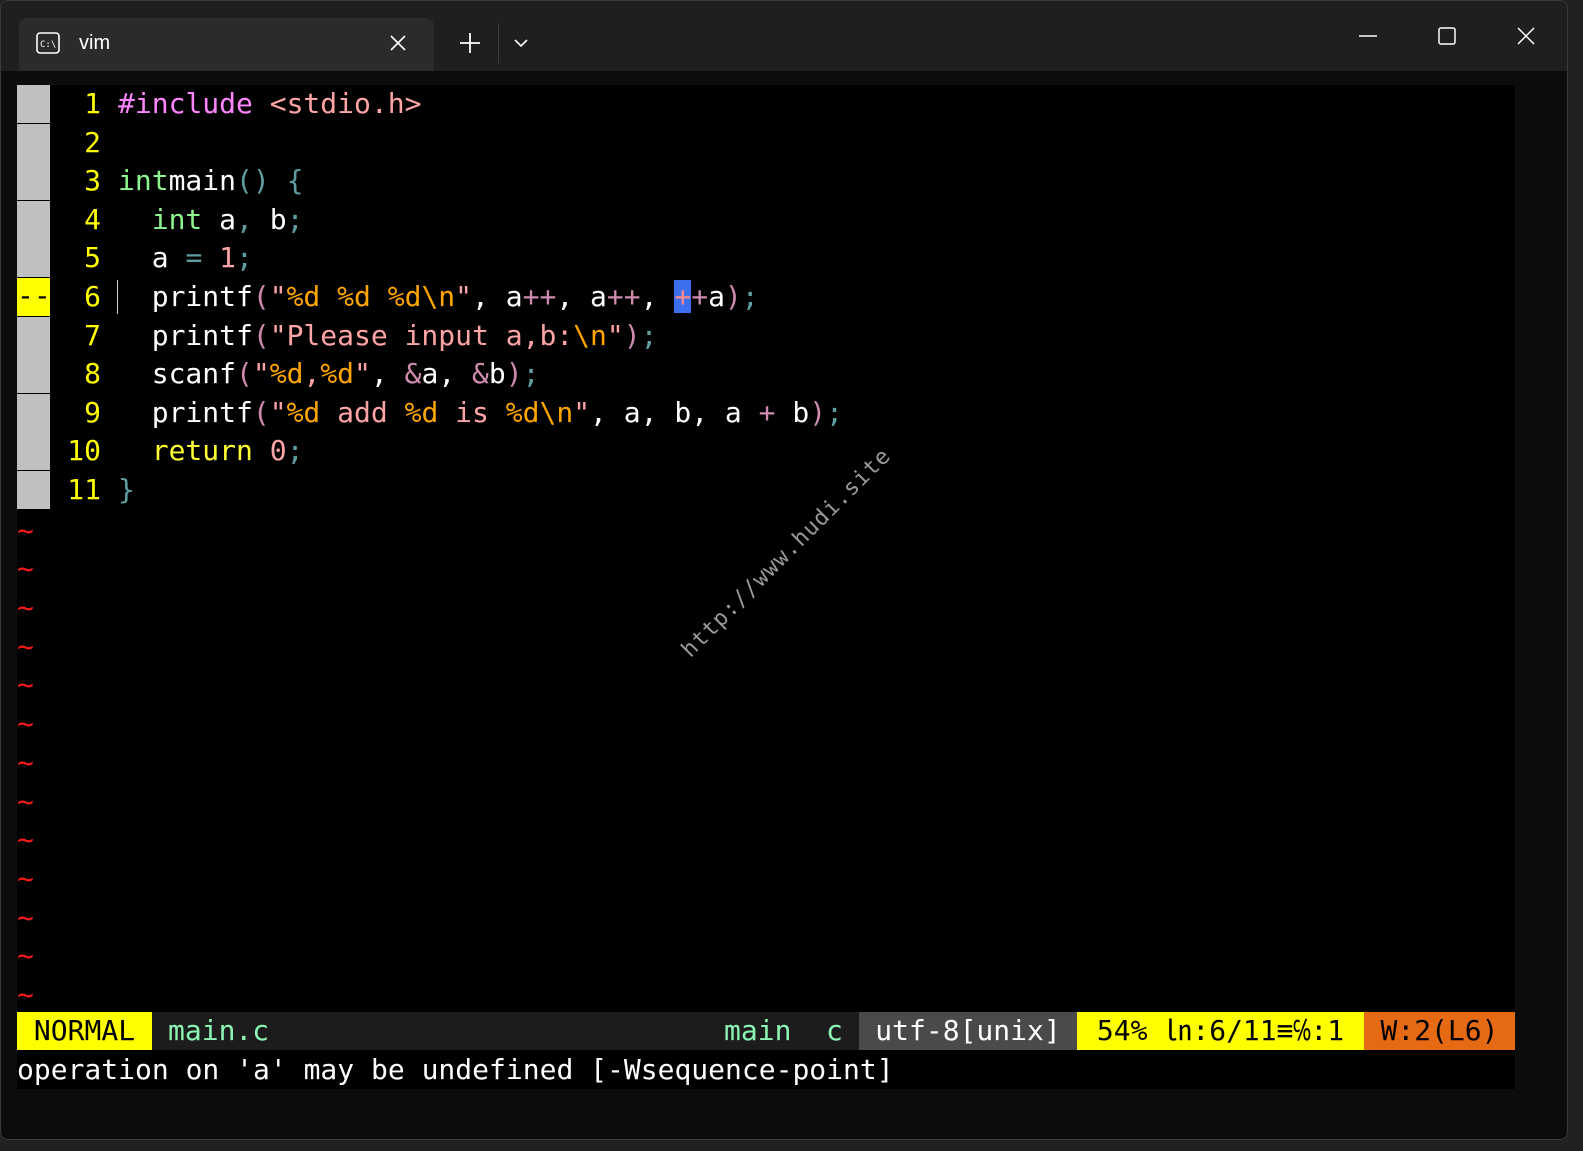 The width and height of the screenshot is (1583, 1151). What do you see at coordinates (968, 1031) in the screenshot?
I see `status-encoding: utf-8[unix]` at bounding box center [968, 1031].